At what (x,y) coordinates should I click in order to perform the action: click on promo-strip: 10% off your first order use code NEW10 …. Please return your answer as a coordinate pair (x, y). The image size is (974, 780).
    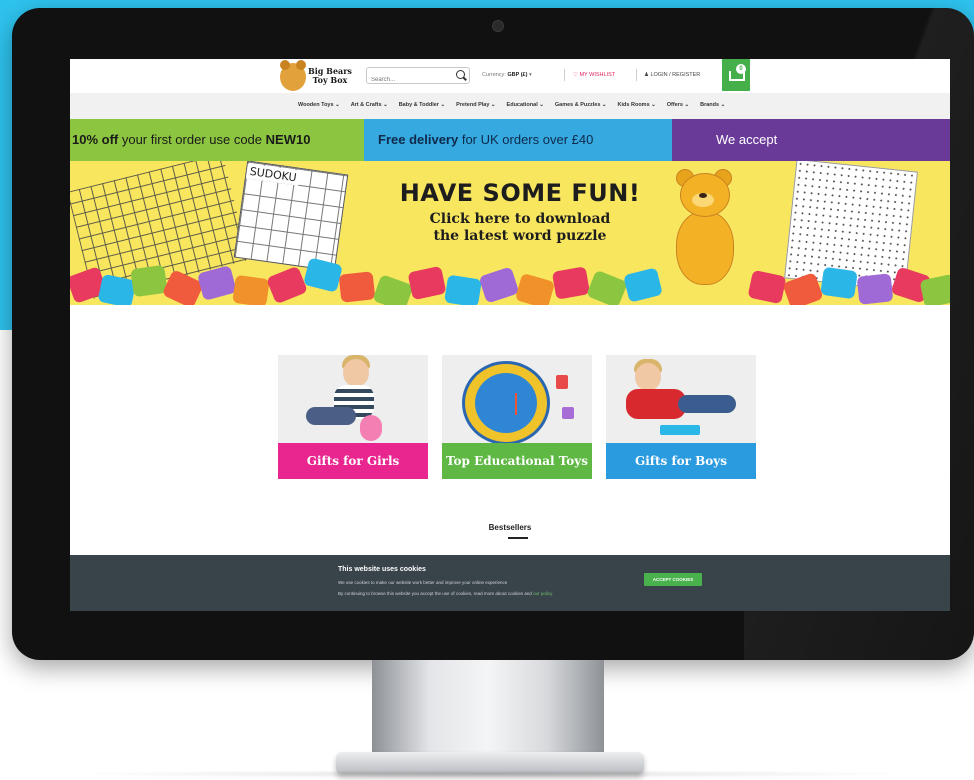
    Looking at the image, I should click on (510, 155).